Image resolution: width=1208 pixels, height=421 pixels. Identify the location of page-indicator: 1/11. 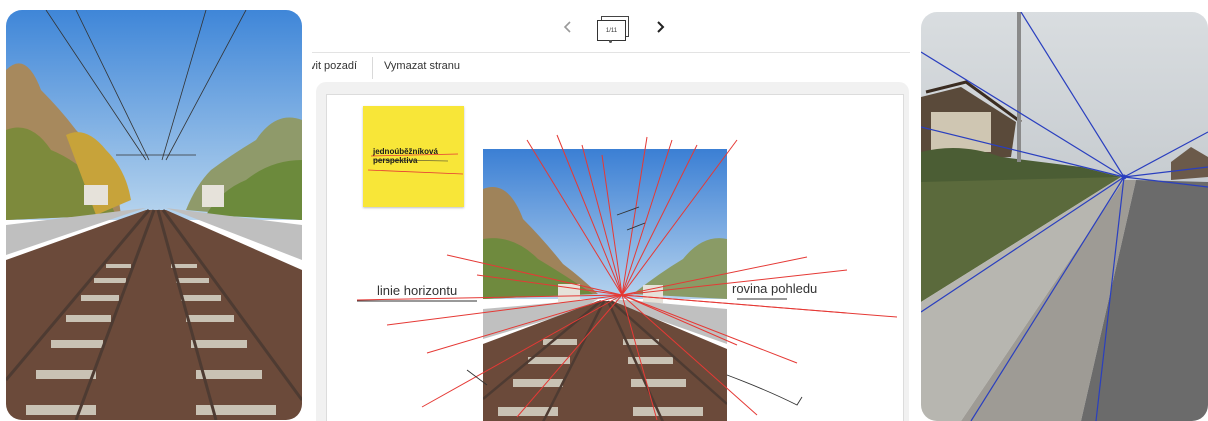
(611, 30).